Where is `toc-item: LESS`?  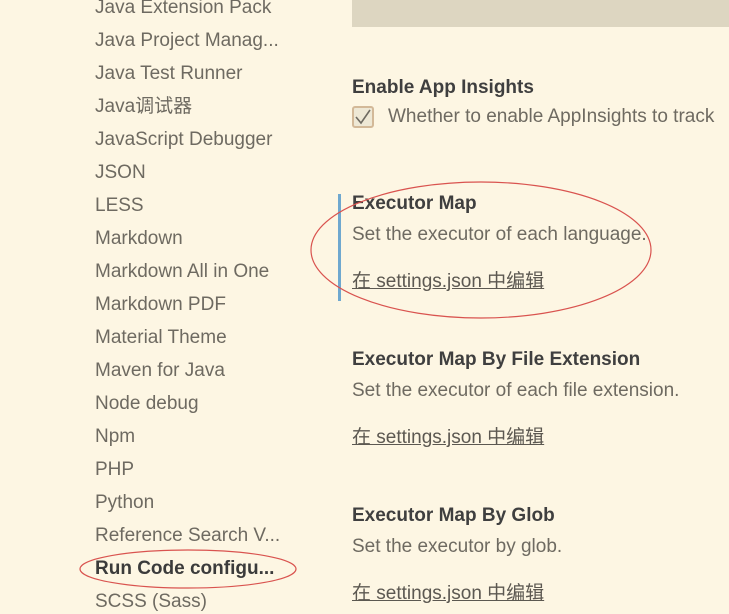 toc-item: LESS is located at coordinates (119, 206).